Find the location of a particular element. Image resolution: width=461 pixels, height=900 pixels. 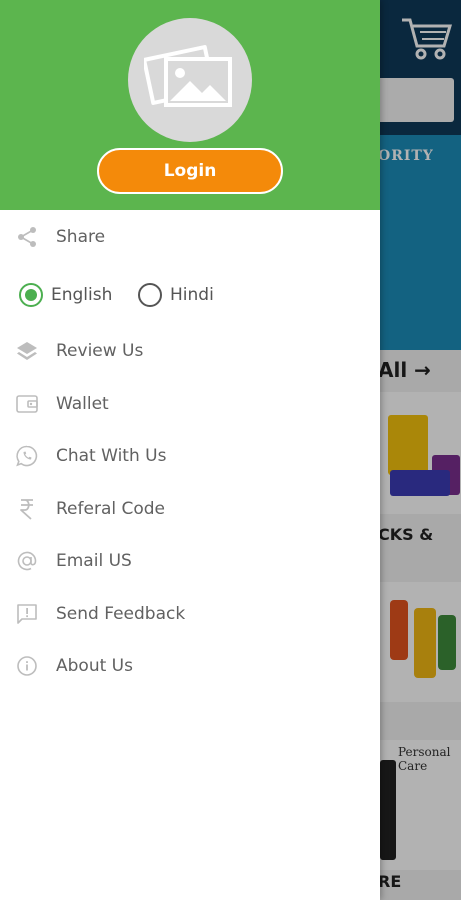

share-icon is located at coordinates (27, 237).